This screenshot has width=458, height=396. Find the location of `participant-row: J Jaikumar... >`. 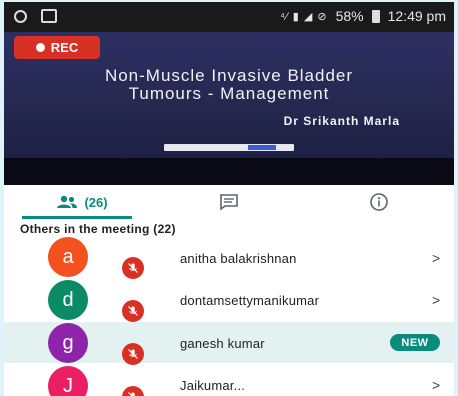

participant-row: J Jaikumar... > is located at coordinates (229, 381).